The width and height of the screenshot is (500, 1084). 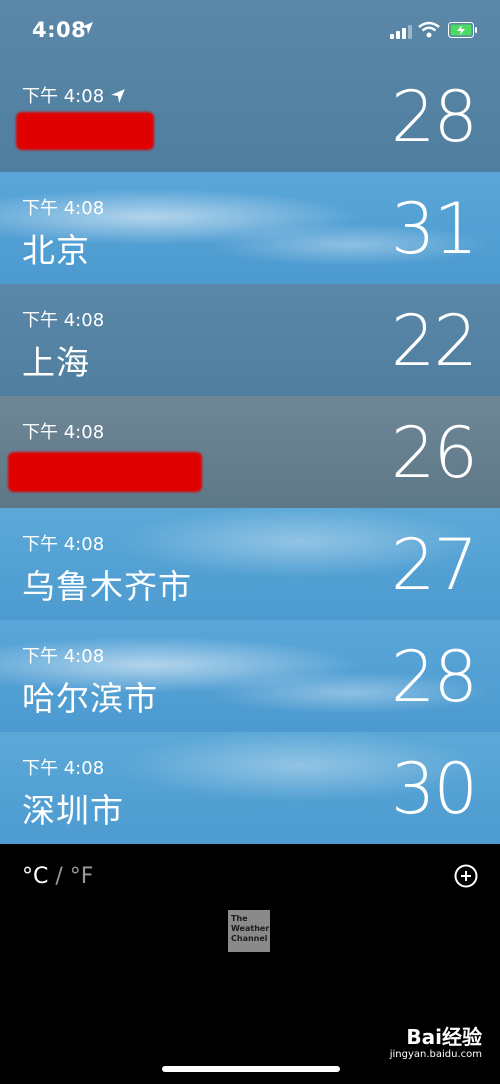 I want to click on watermark-subtext: jingyan.baidu.com, so click(x=435, y=1054).